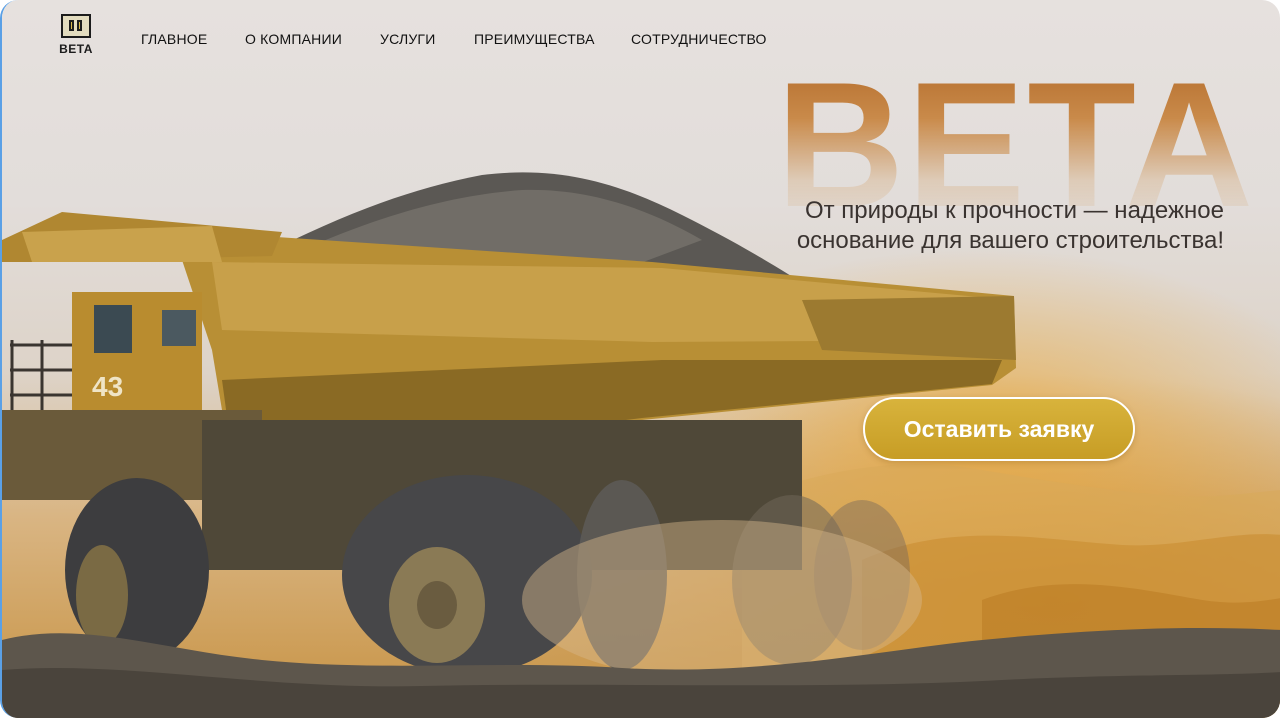  Describe the element at coordinates (534, 39) in the screenshot. I see `nav-item-advantages: ПРЕИМУЩЕСТВА` at that location.